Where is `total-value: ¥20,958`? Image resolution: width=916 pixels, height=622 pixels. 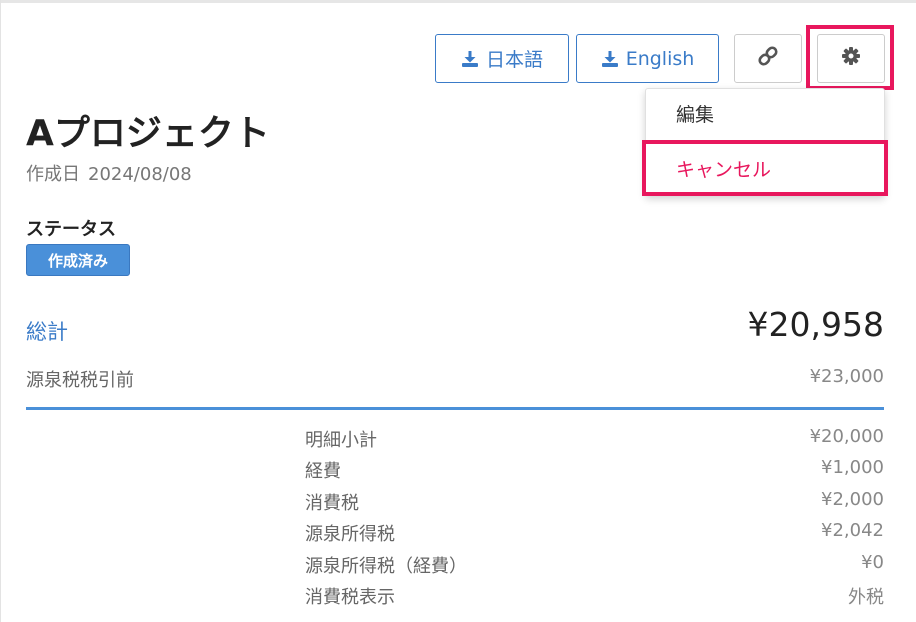 total-value: ¥20,958 is located at coordinates (815, 324).